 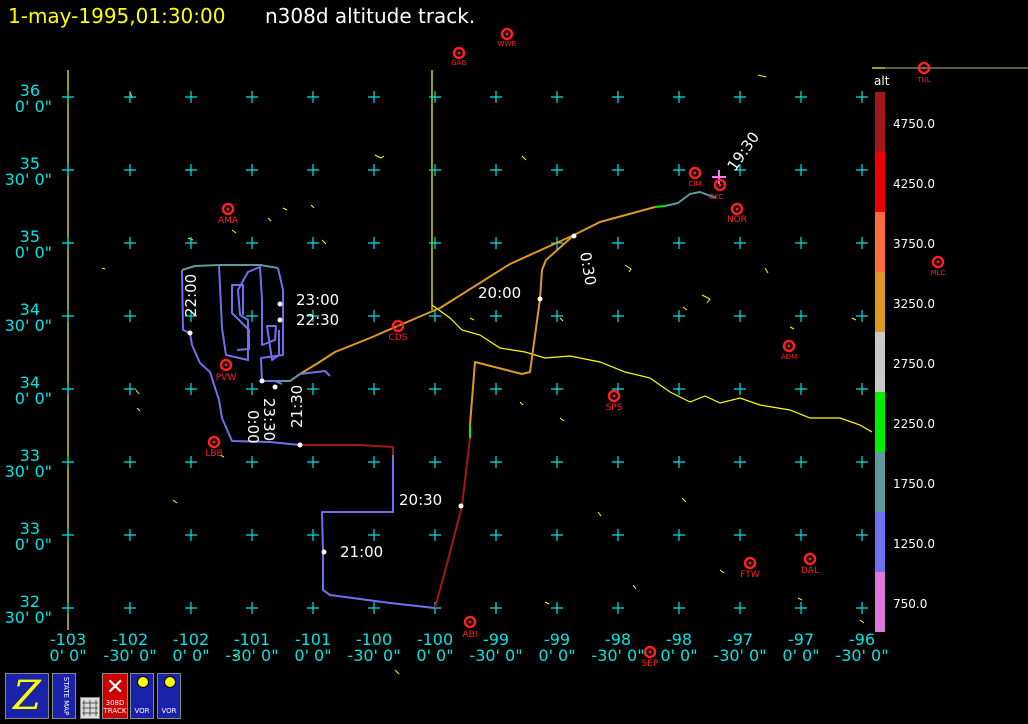 I want to click on vor-station-label: CIM, so click(x=695, y=184).